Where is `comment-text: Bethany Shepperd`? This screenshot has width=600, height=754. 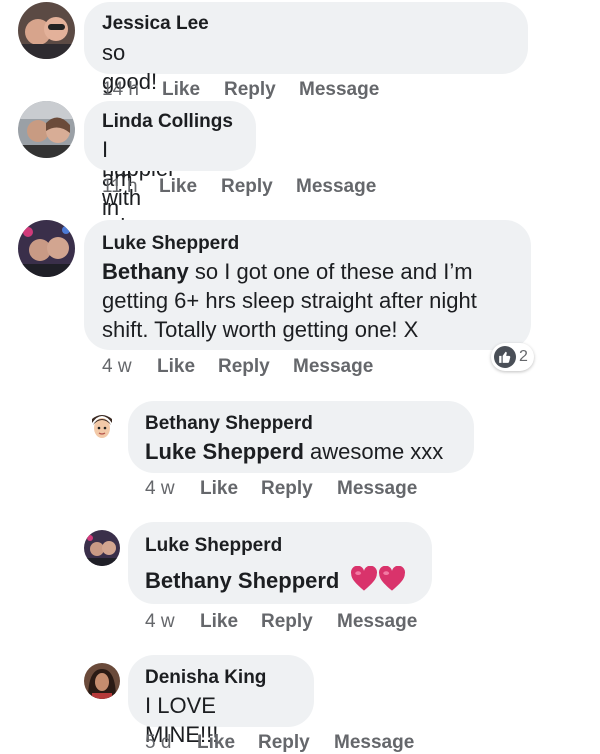
comment-text: Bethany Shepperd is located at coordinates (275, 580).